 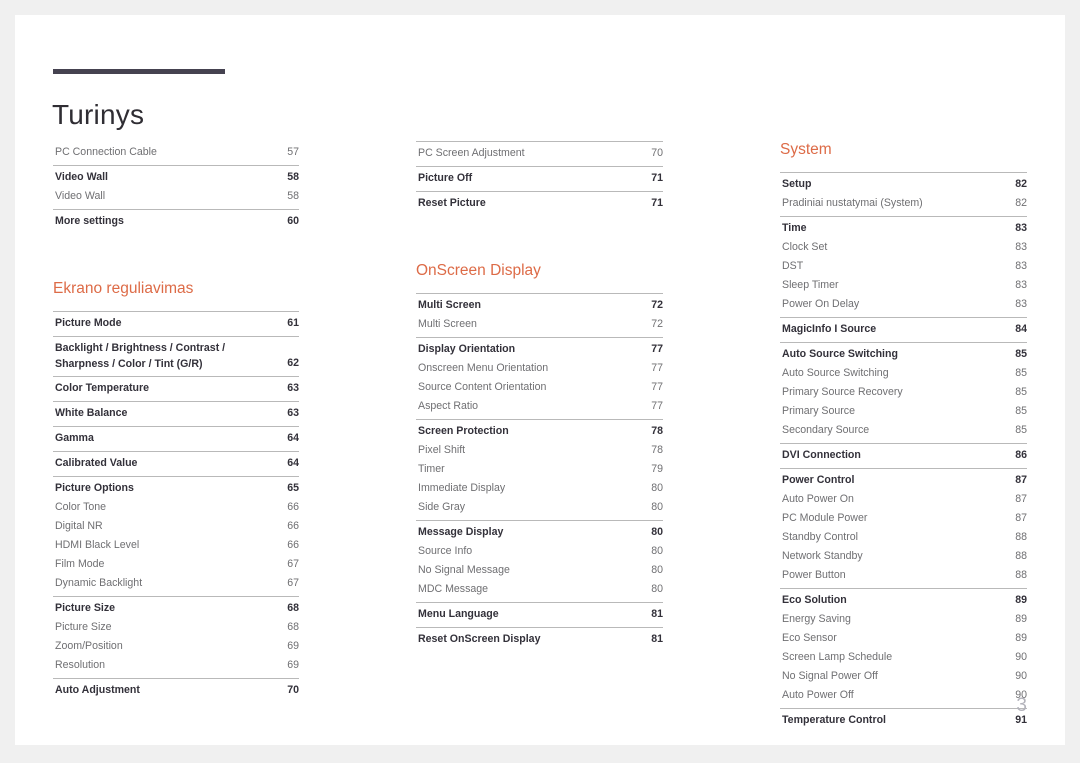 I want to click on toc-entry: Eco Solution 89, so click(x=903, y=600).